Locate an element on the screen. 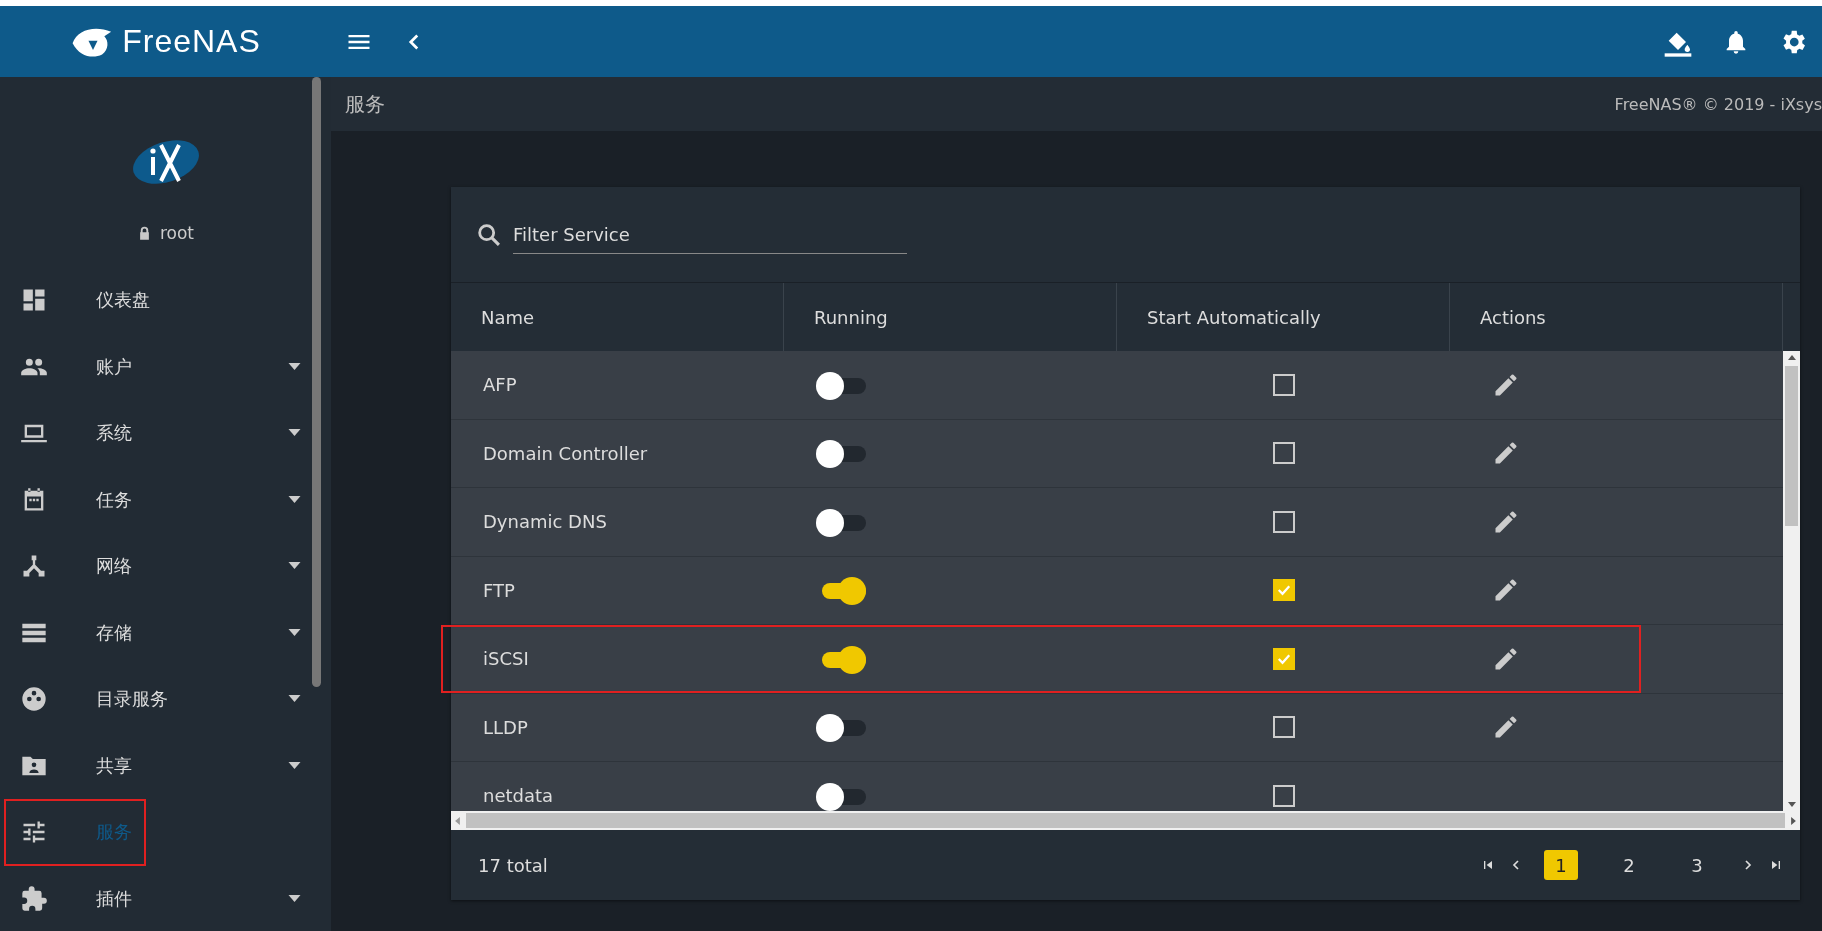  scroll-down-icon is located at coordinates (1791, 804).